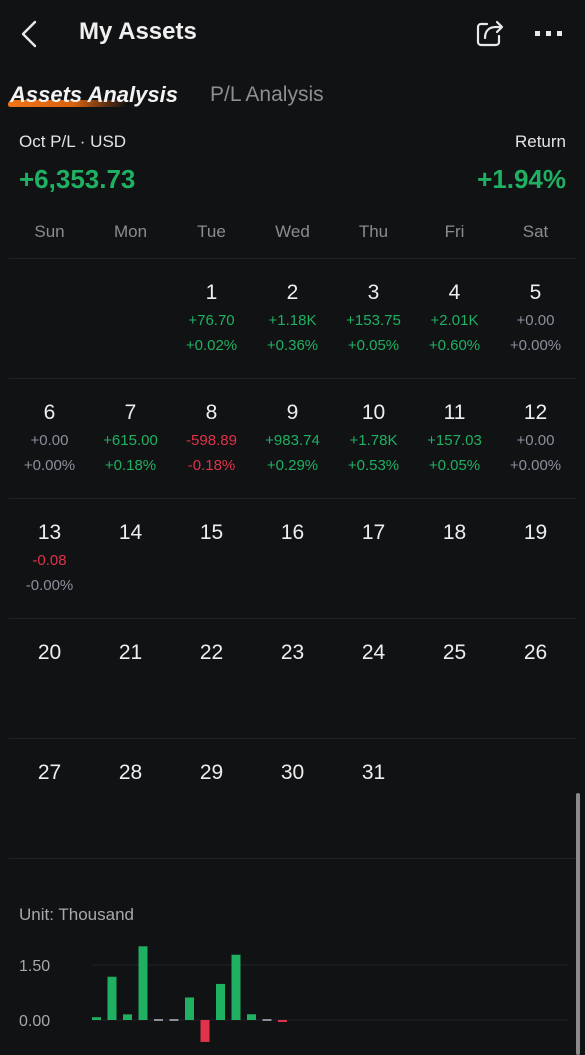  What do you see at coordinates (76, 914) in the screenshot?
I see `chart-unit-label: Unit: Thousand` at bounding box center [76, 914].